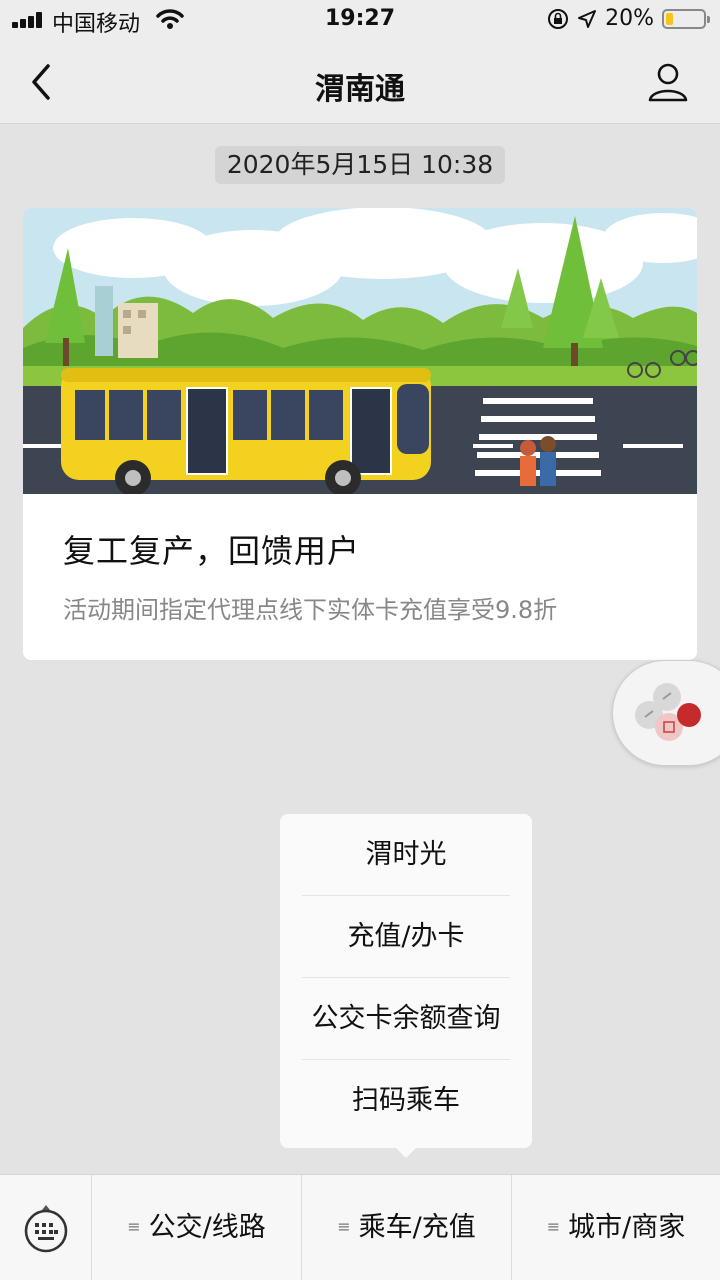  I want to click on menu-item-balance-query: 公交卡余额查询, so click(406, 1019).